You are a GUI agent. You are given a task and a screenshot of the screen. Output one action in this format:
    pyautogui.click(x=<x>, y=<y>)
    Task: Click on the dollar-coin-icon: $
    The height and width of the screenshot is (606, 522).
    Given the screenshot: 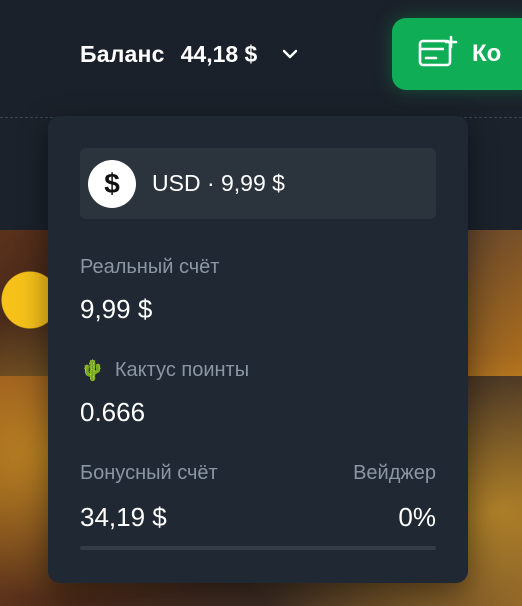 What is the action you would take?
    pyautogui.click(x=112, y=183)
    